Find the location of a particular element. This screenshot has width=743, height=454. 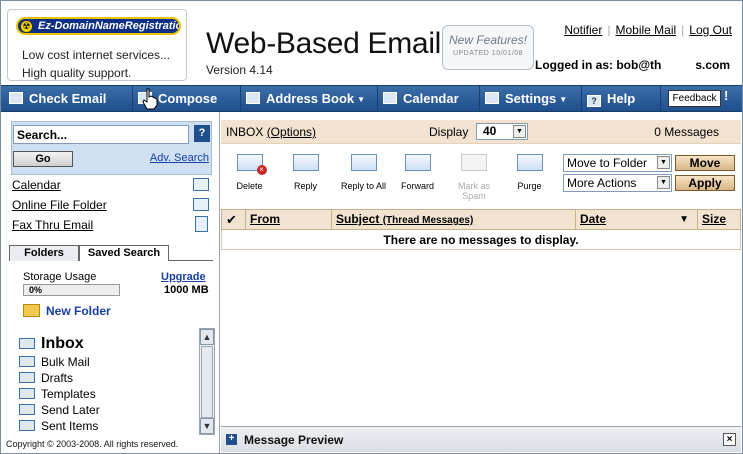

message-preview-bar: + Message Preview × is located at coordinates (481, 439).